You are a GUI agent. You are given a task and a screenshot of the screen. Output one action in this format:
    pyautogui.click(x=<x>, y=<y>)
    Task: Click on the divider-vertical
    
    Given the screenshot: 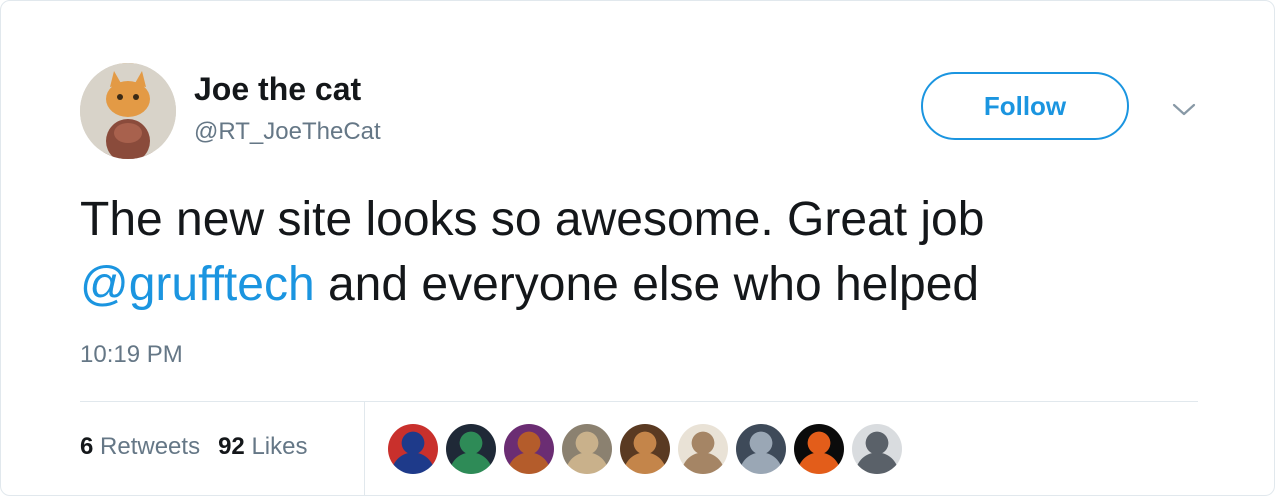 What is the action you would take?
    pyautogui.click(x=364, y=448)
    